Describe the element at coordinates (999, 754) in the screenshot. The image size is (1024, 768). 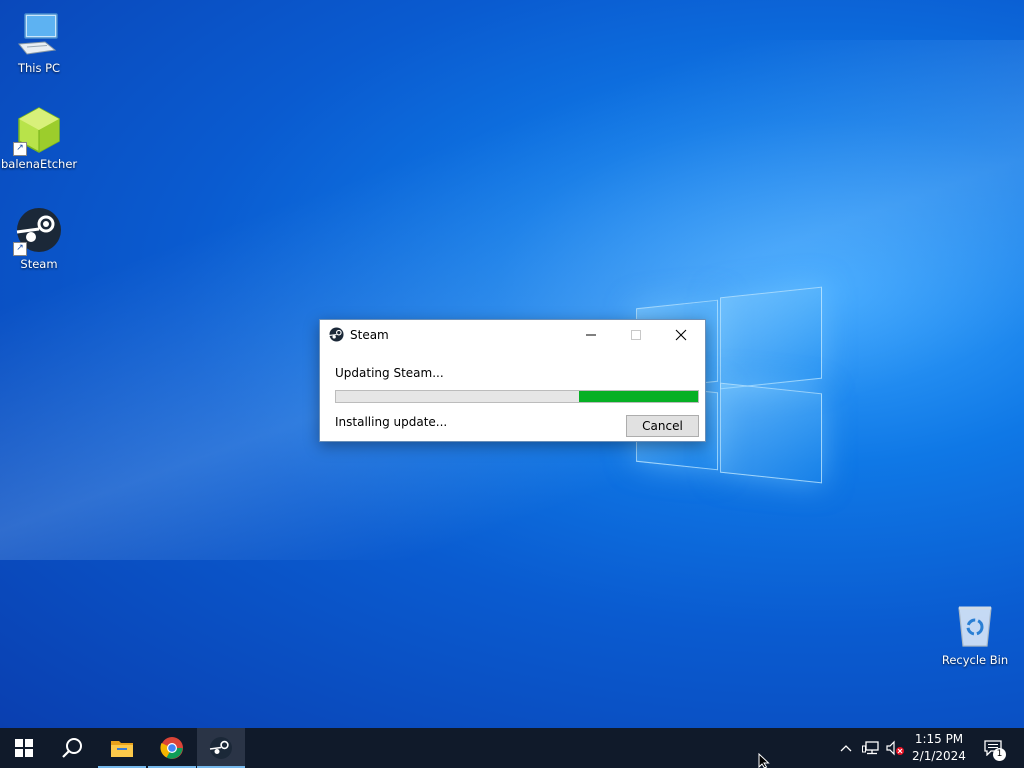
I see `notification-count-badge: 1` at that location.